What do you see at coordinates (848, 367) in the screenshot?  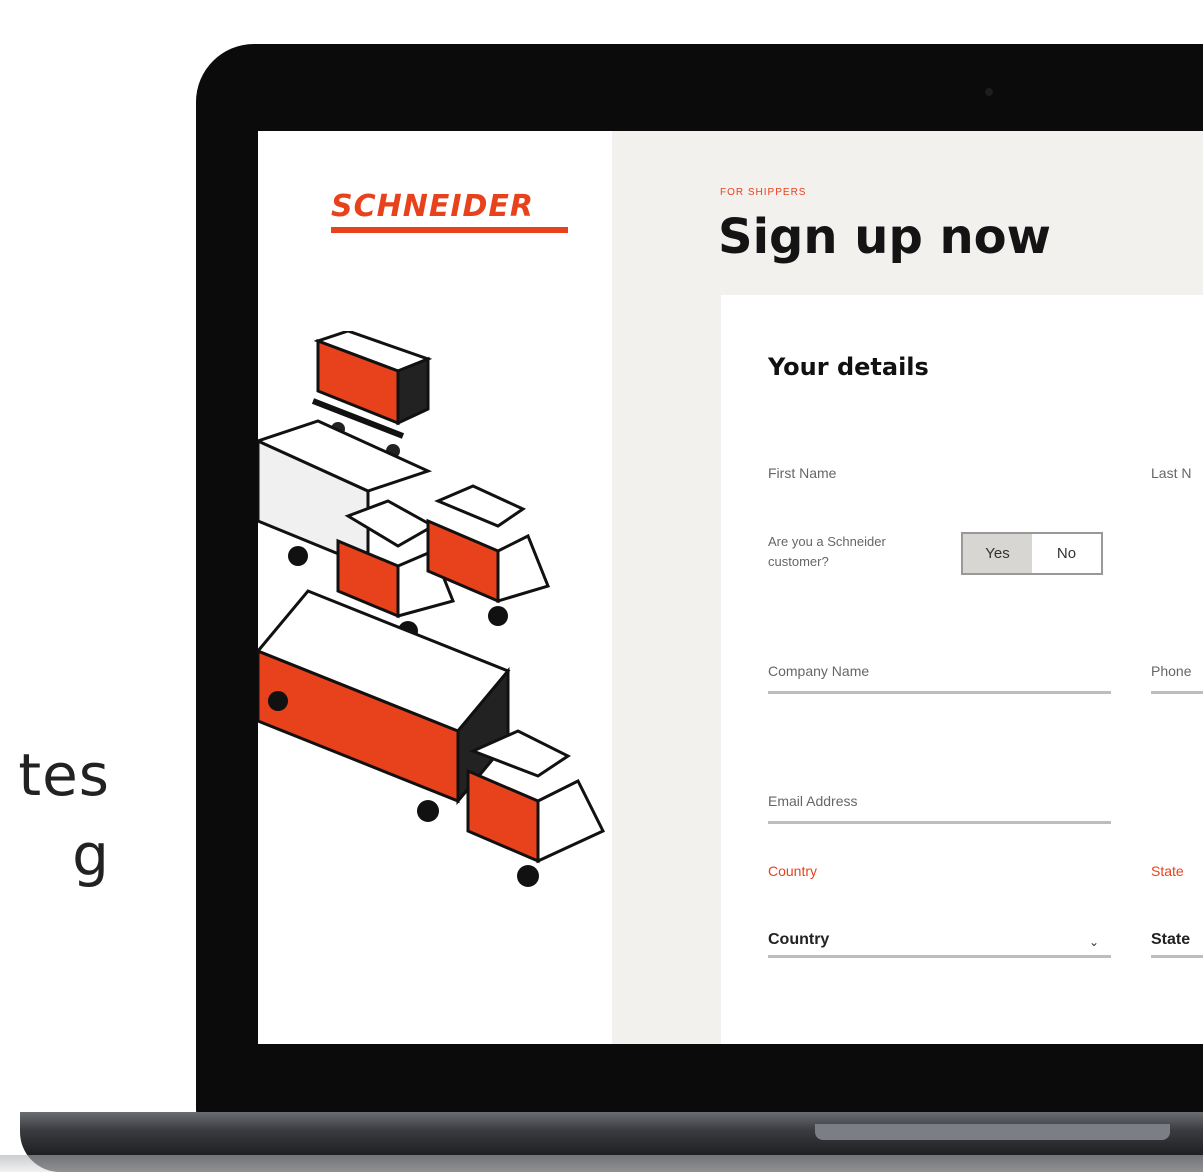 I see `section-title: Your details` at bounding box center [848, 367].